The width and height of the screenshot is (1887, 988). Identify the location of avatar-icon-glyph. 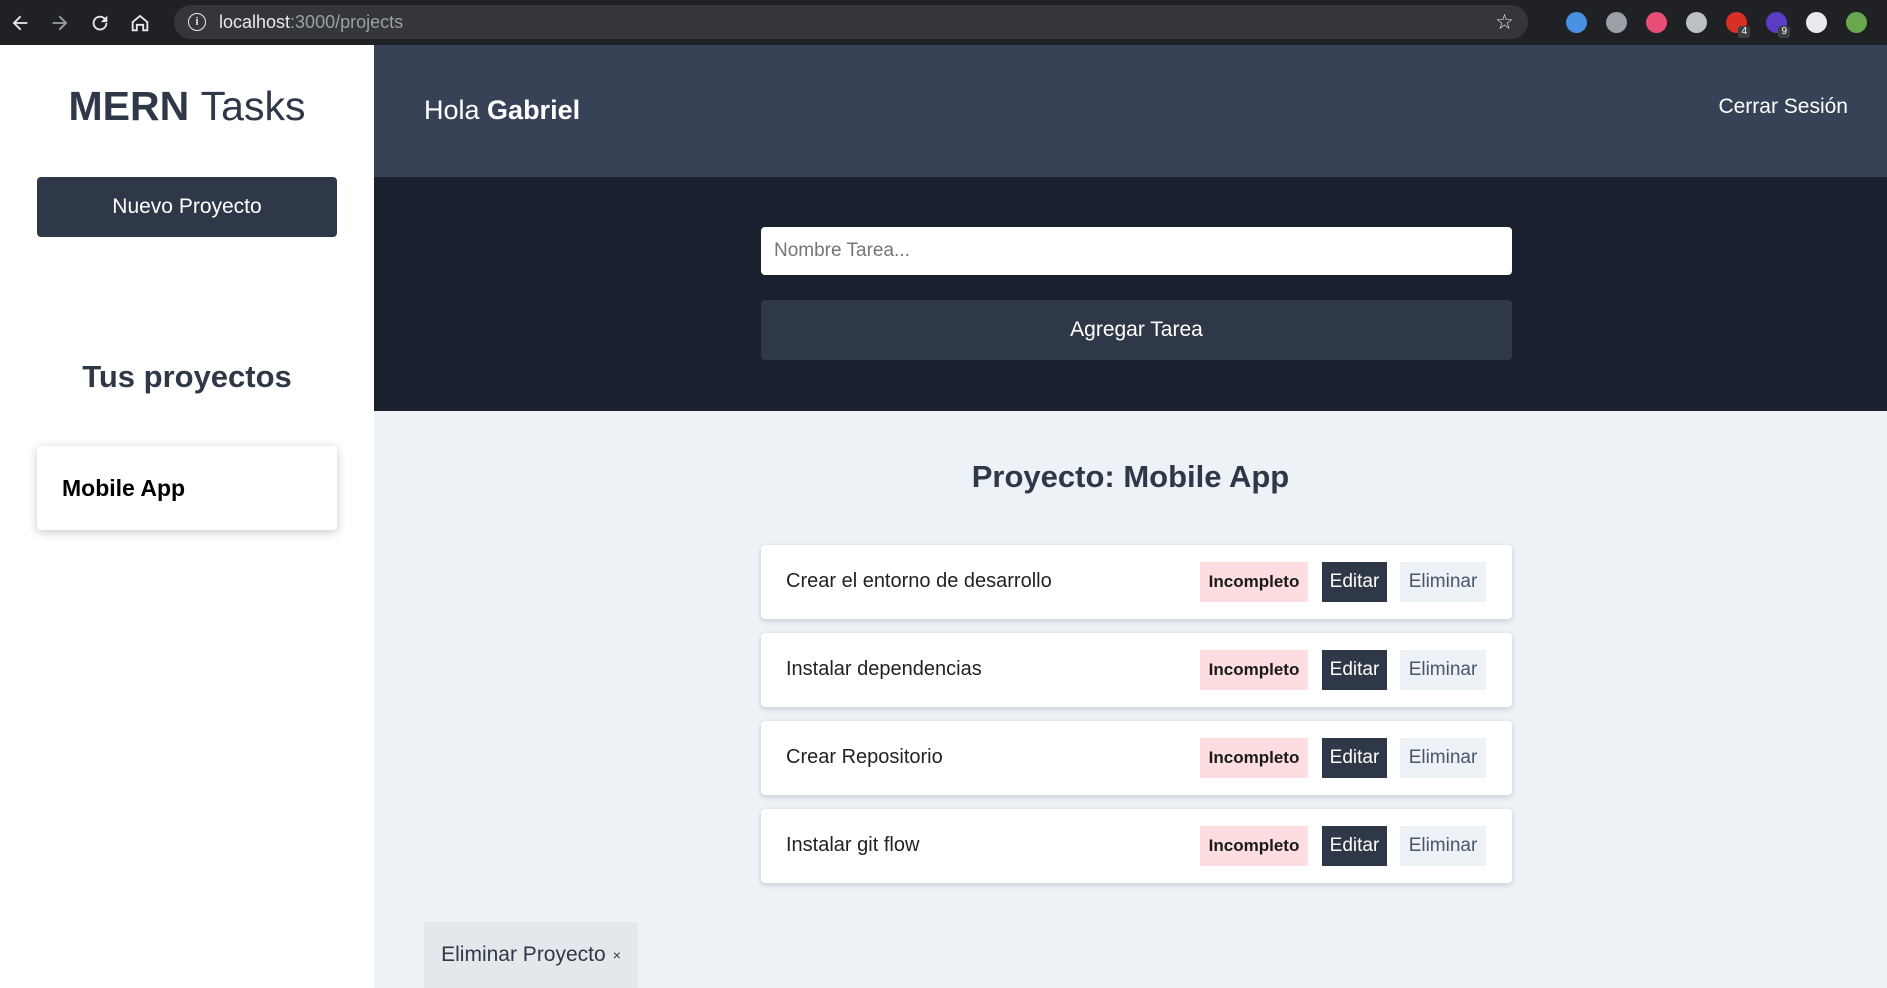
(1856, 22).